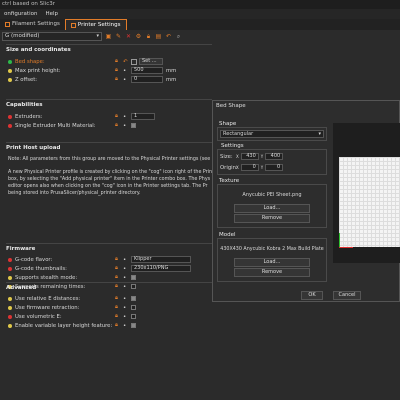 Image resolution: width=400 pixels, height=400 pixels. I want to click on preset-toolbar: G (modified) ▣ ✎ ✕ ⚙ 🔒︎ ▤ ↶ ⌕, so click(105, 36).